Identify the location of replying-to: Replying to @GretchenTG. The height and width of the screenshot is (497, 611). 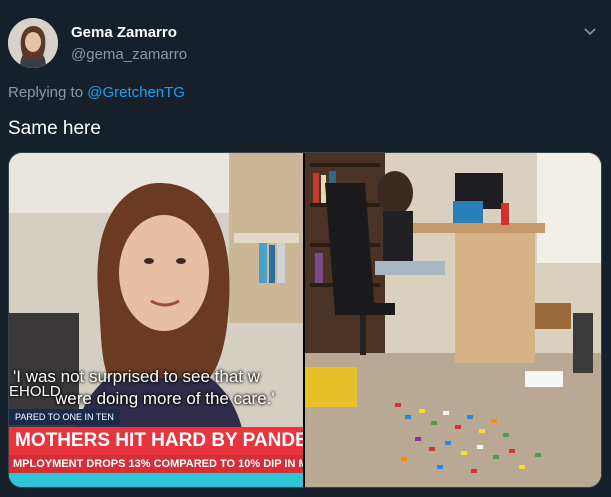
(96, 92).